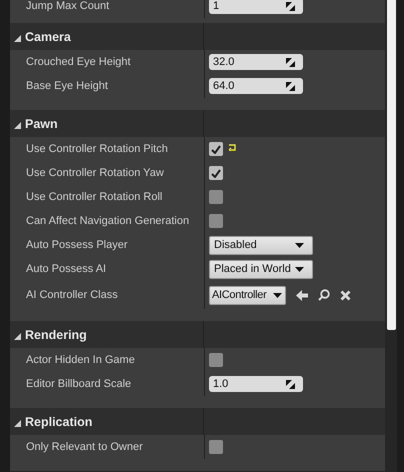 The width and height of the screenshot is (404, 472). I want to click on left-arrow-icon, so click(302, 295).